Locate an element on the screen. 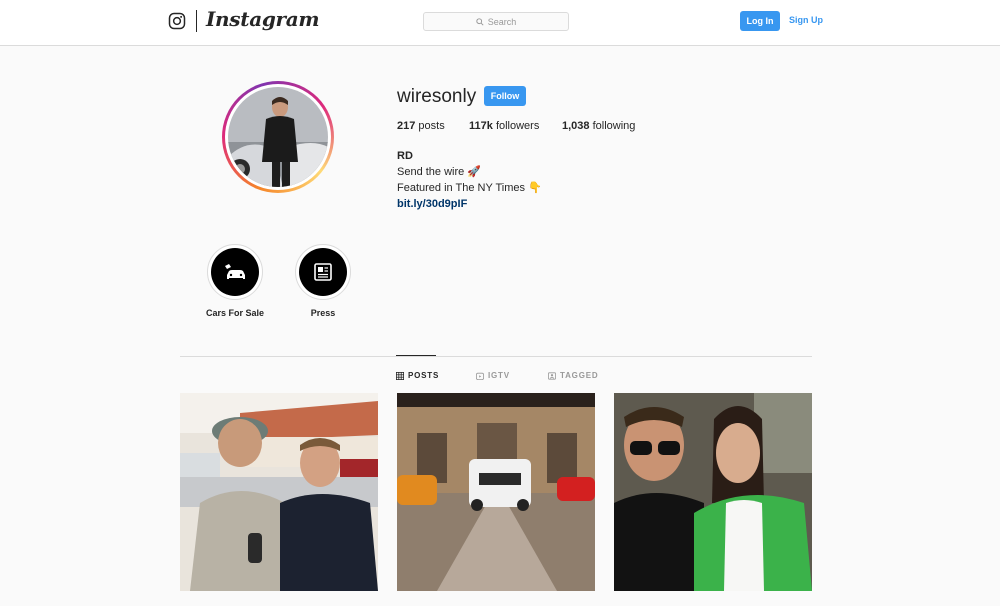 The image size is (1000, 606). search-placeholder: Search is located at coordinates (502, 21).